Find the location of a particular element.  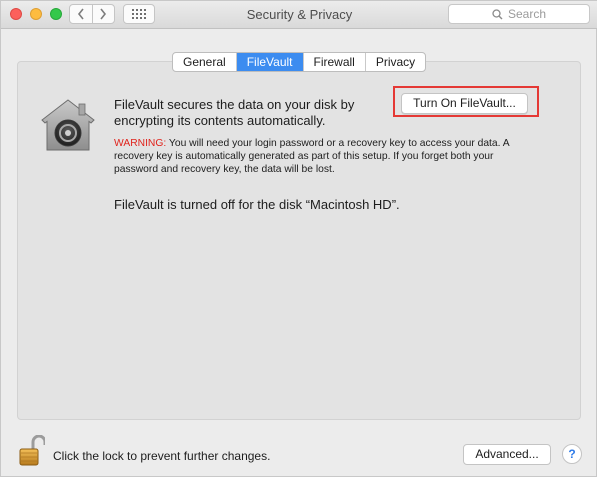

tab-filevault: FileVault is located at coordinates (270, 62).